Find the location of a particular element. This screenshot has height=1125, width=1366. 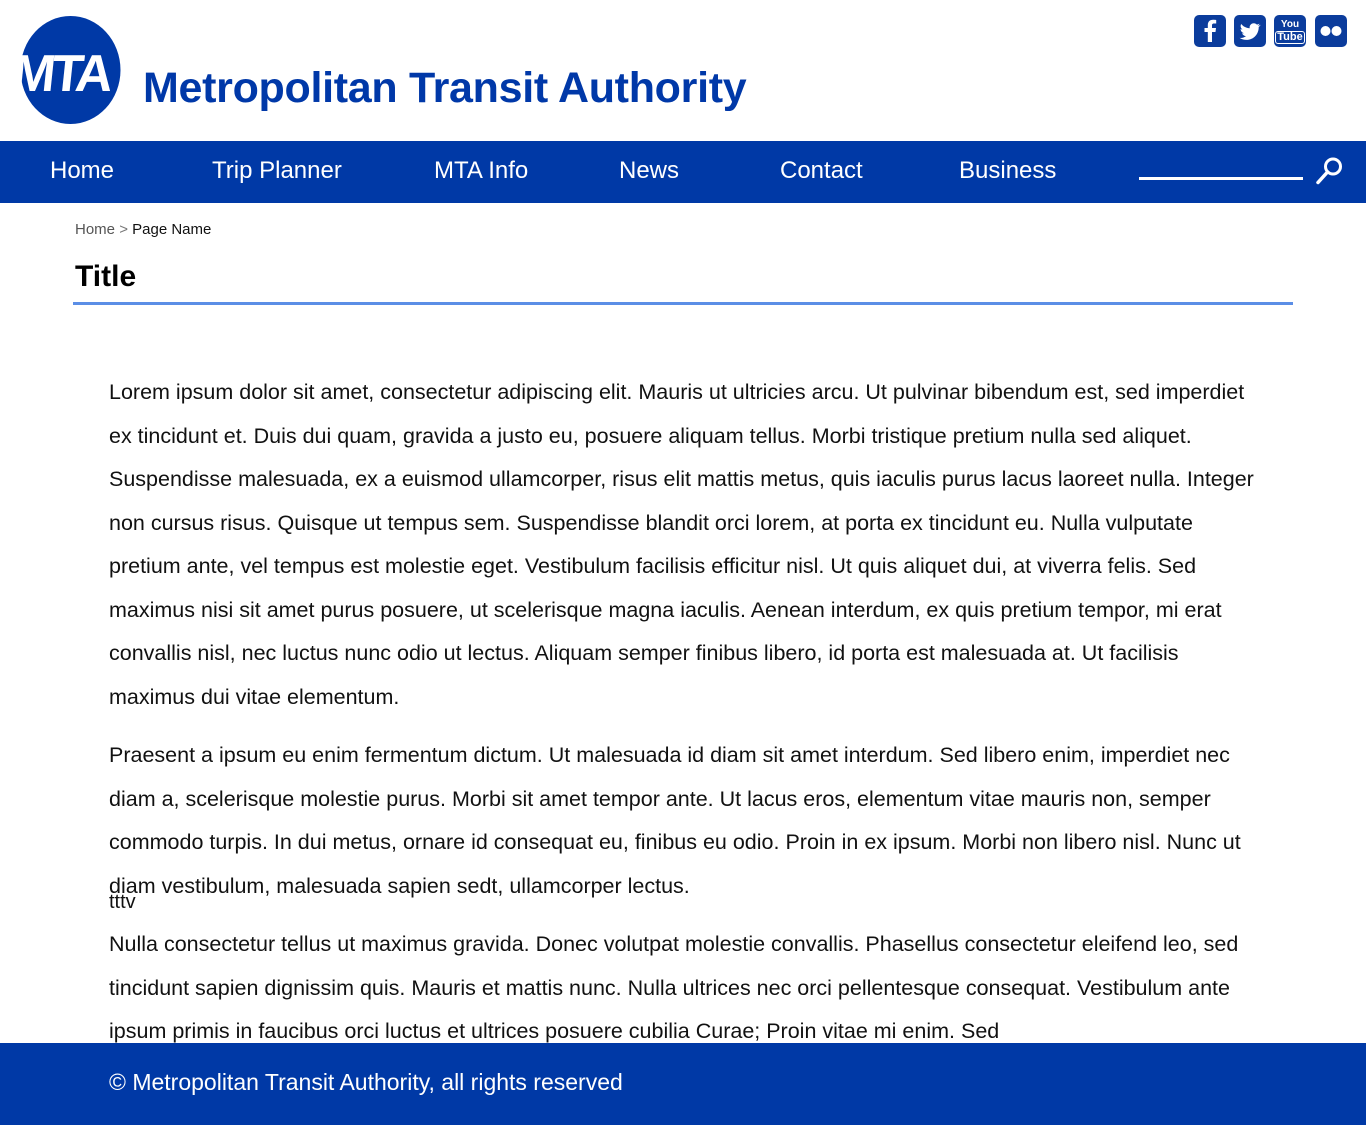

flickr-icon is located at coordinates (1331, 31).